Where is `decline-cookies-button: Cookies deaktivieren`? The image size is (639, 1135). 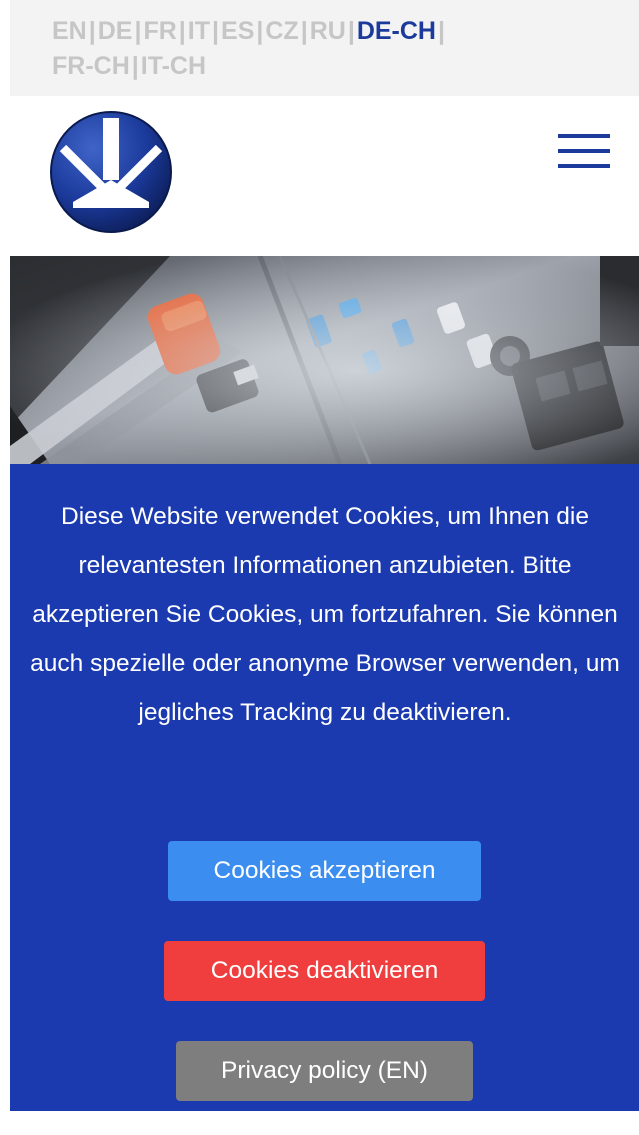
decline-cookies-button: Cookies deaktivieren is located at coordinates (324, 971).